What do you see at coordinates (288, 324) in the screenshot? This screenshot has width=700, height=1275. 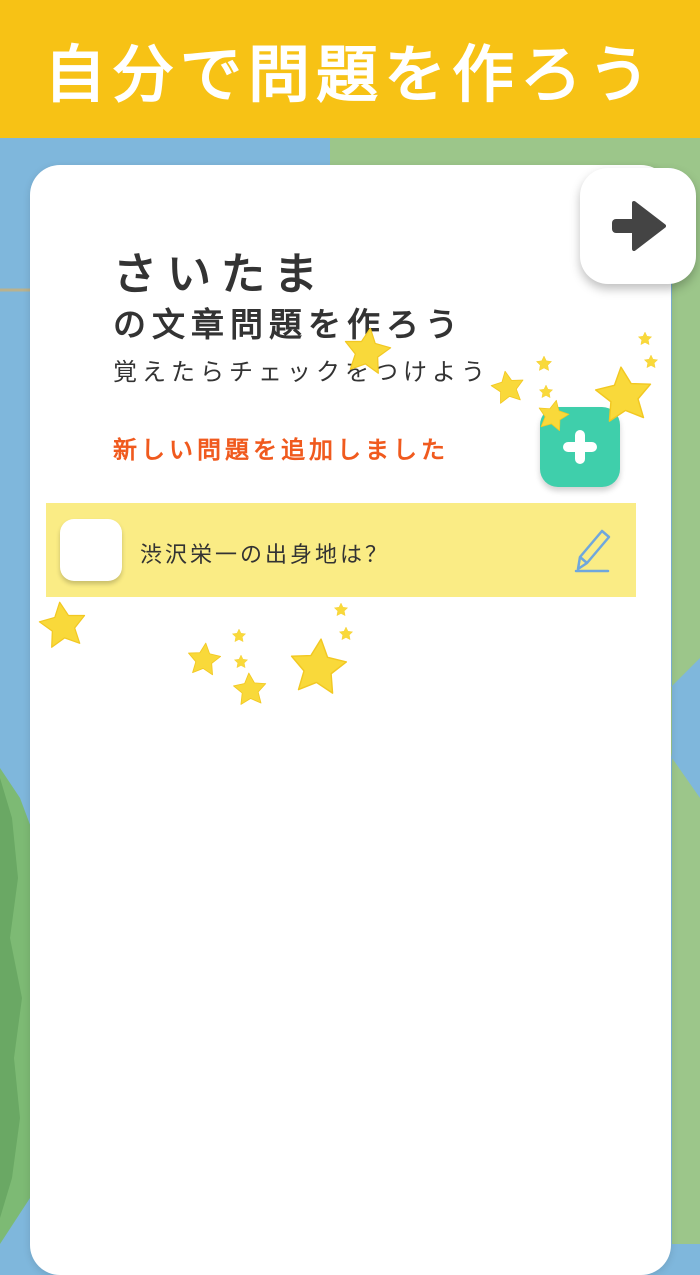 I see `page-subtitle: の文章問題を作ろう` at bounding box center [288, 324].